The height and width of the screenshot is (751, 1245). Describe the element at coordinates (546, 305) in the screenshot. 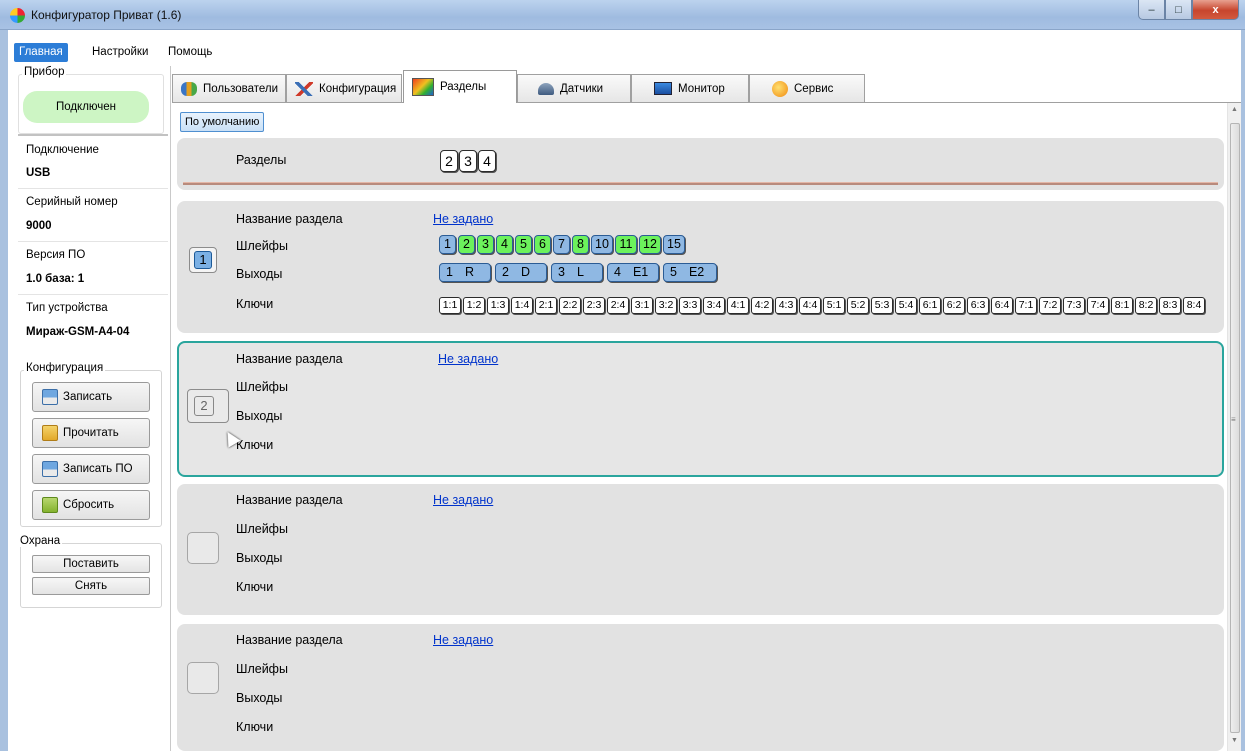

I see `key-chip-2-1: 2:1` at that location.